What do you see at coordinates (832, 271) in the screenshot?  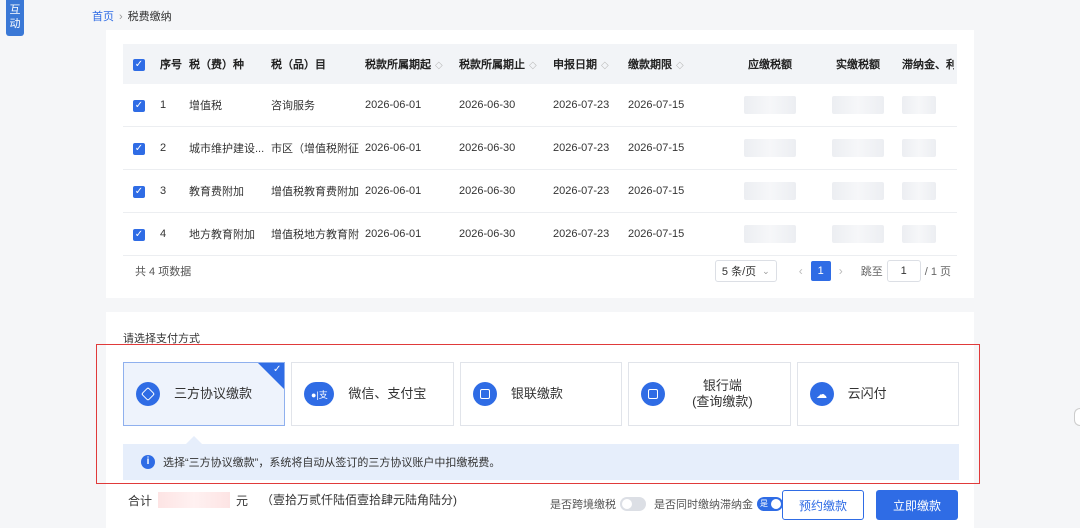 I see `pagination: 5 条/页 ⌄ ‹ 1 › 跳至 1 / 1 页` at bounding box center [832, 271].